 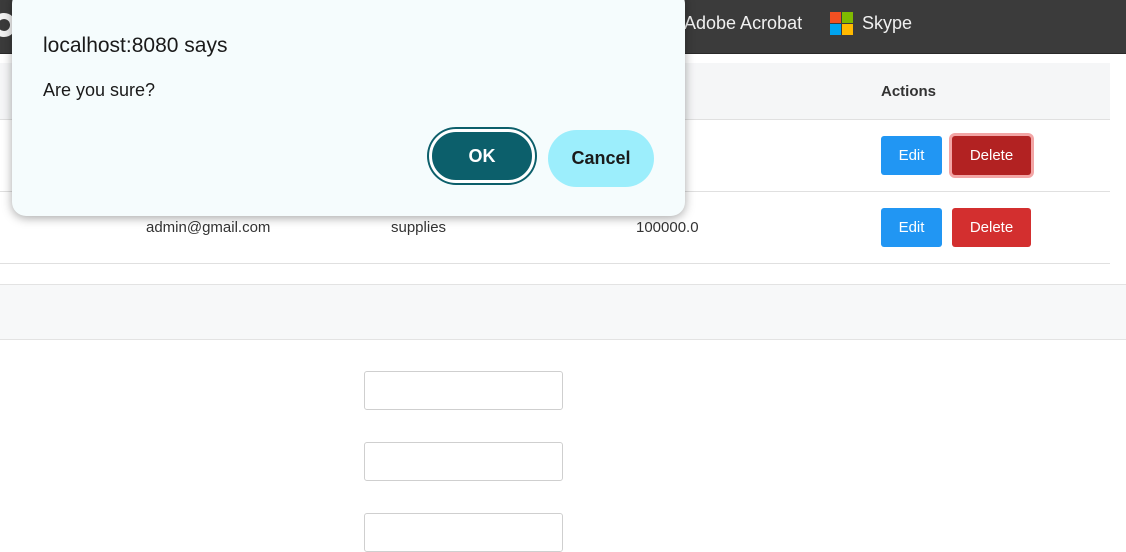 What do you see at coordinates (887, 22) in the screenshot?
I see `bookmark-label: Skype` at bounding box center [887, 22].